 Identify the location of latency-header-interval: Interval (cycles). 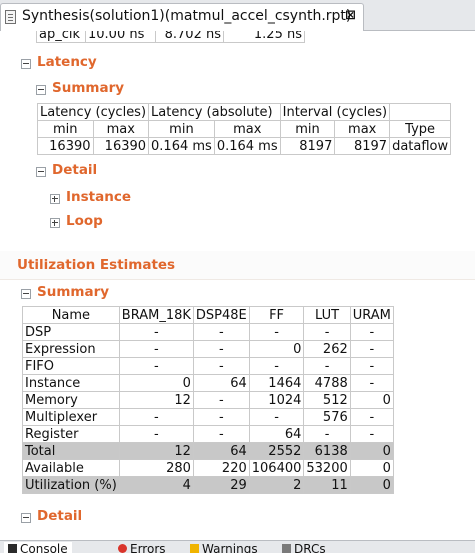
(335, 112).